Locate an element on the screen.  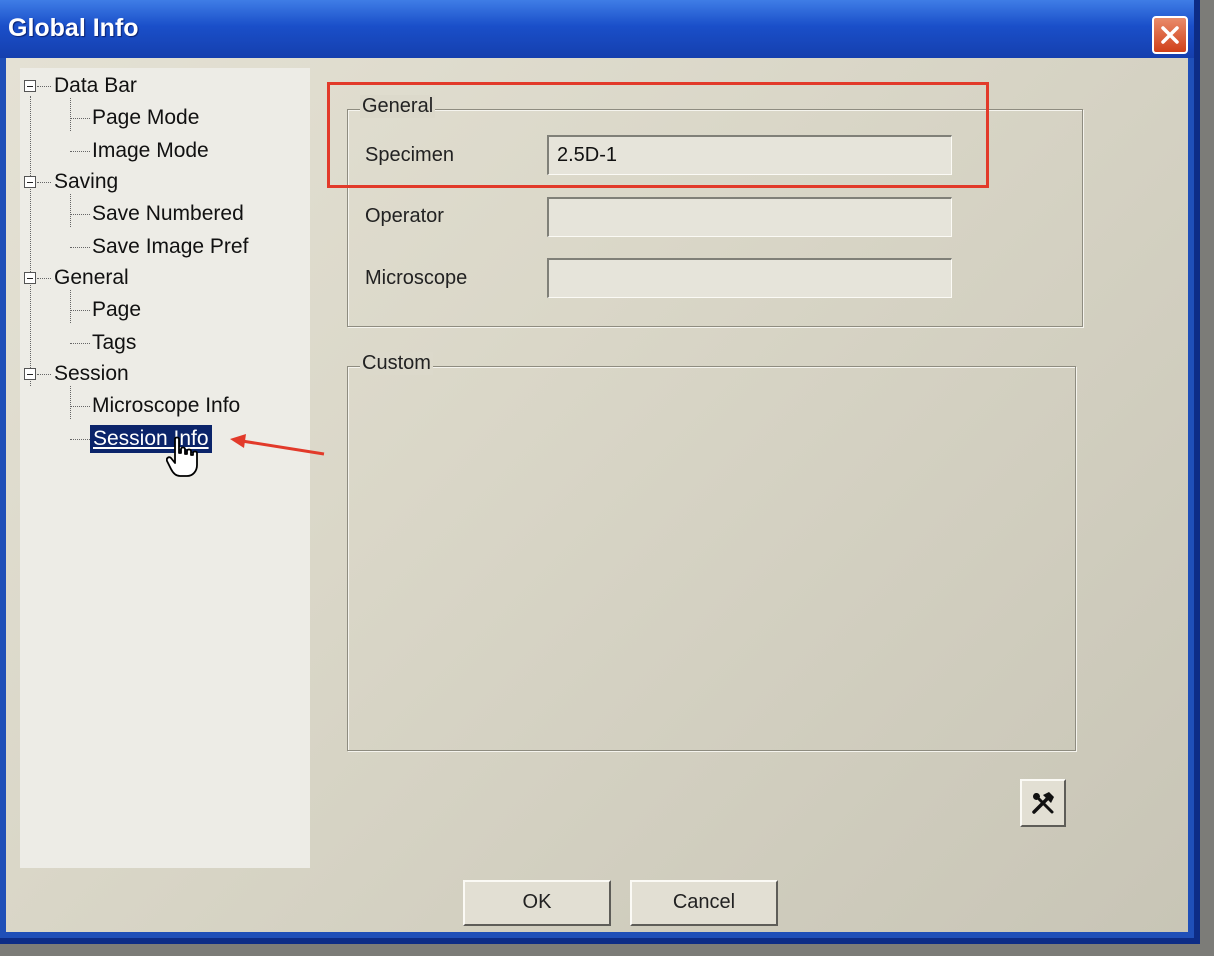
microscope-field is located at coordinates (749, 278).